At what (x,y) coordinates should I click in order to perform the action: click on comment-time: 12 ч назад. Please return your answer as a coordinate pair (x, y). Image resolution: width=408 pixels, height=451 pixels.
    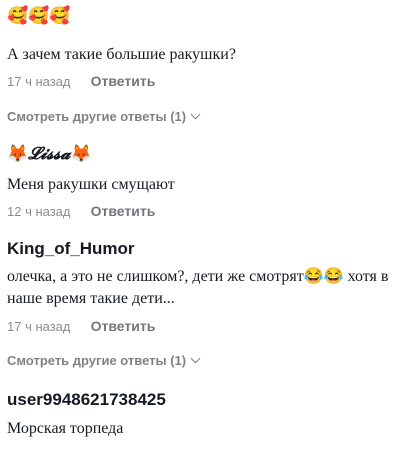
    Looking at the image, I should click on (39, 211).